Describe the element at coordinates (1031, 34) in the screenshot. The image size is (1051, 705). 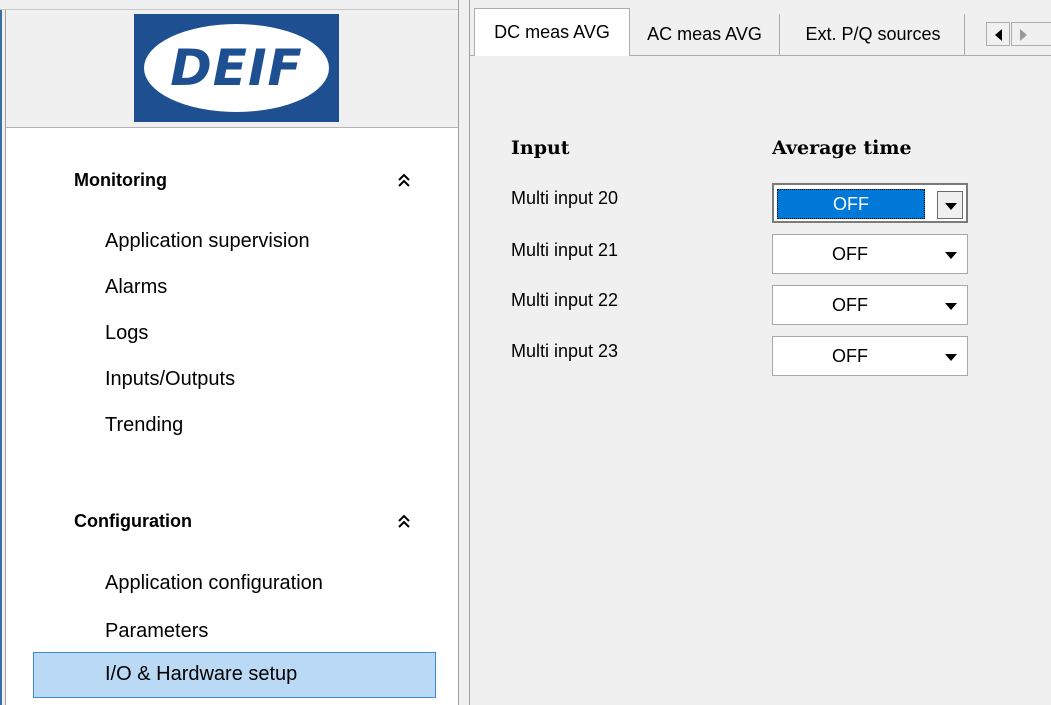
I see `tab-scroll-right-button` at that location.